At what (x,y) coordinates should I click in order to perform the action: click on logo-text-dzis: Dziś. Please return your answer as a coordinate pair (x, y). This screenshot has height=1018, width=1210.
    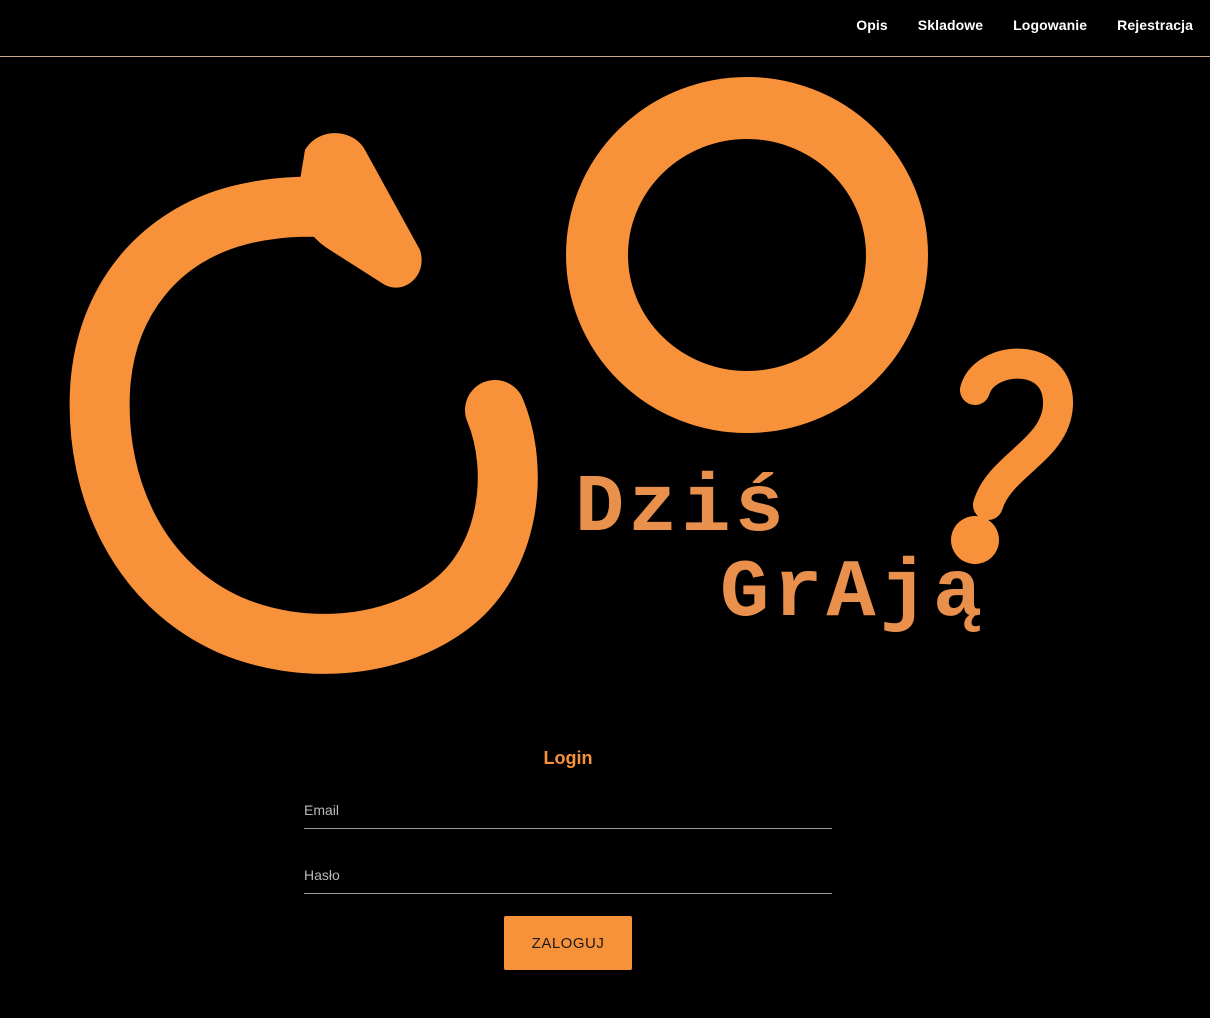
    Looking at the image, I should click on (681, 508).